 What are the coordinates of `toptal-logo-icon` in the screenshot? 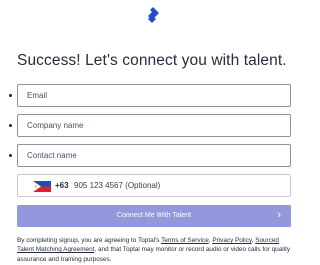 It's located at (153, 16).